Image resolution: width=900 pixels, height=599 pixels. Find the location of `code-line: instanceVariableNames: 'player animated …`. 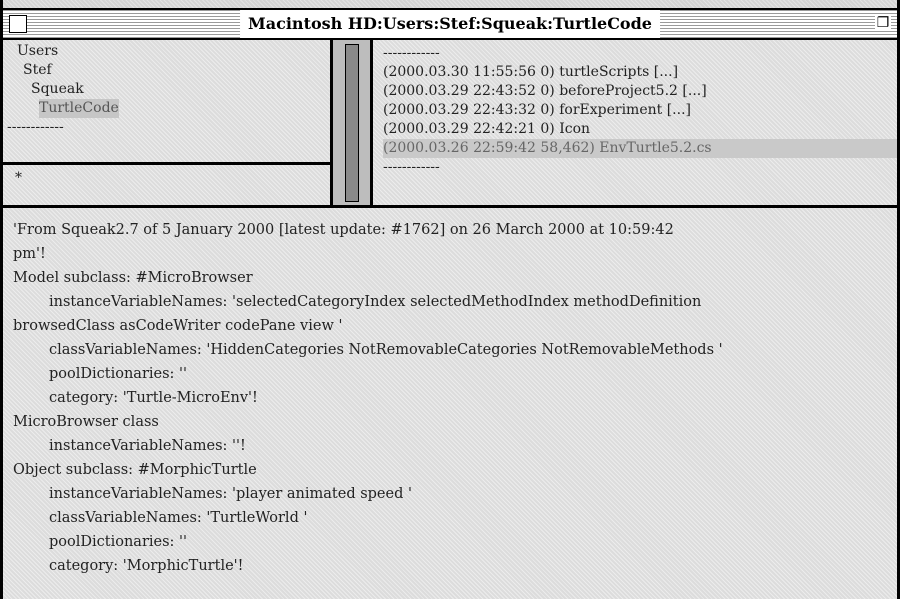

code-line: instanceVariableNames: 'player animated … is located at coordinates (230, 494).